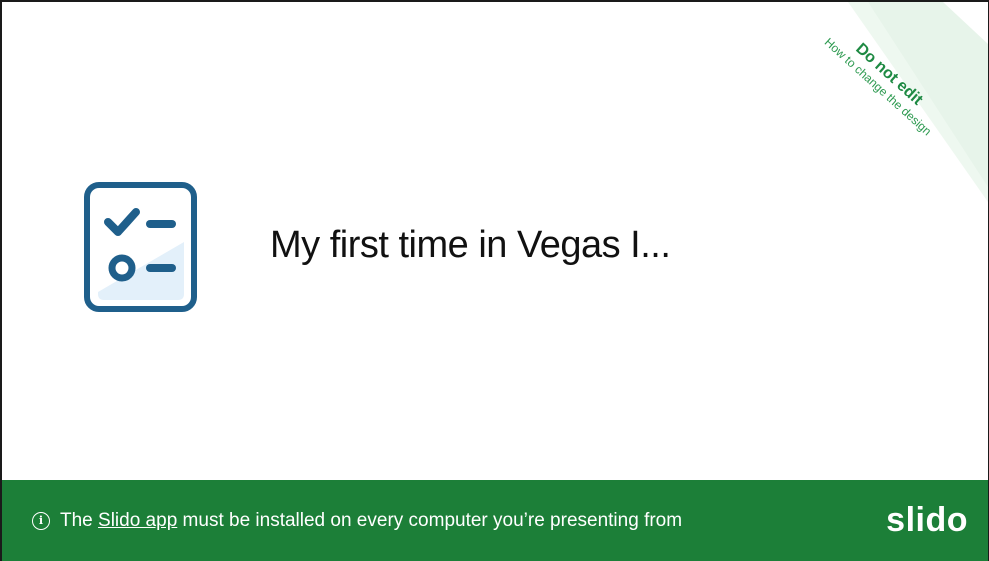 Image resolution: width=989 pixels, height=561 pixels. Describe the element at coordinates (889, 74) in the screenshot. I see `do-not-edit-label: Do not edit` at that location.